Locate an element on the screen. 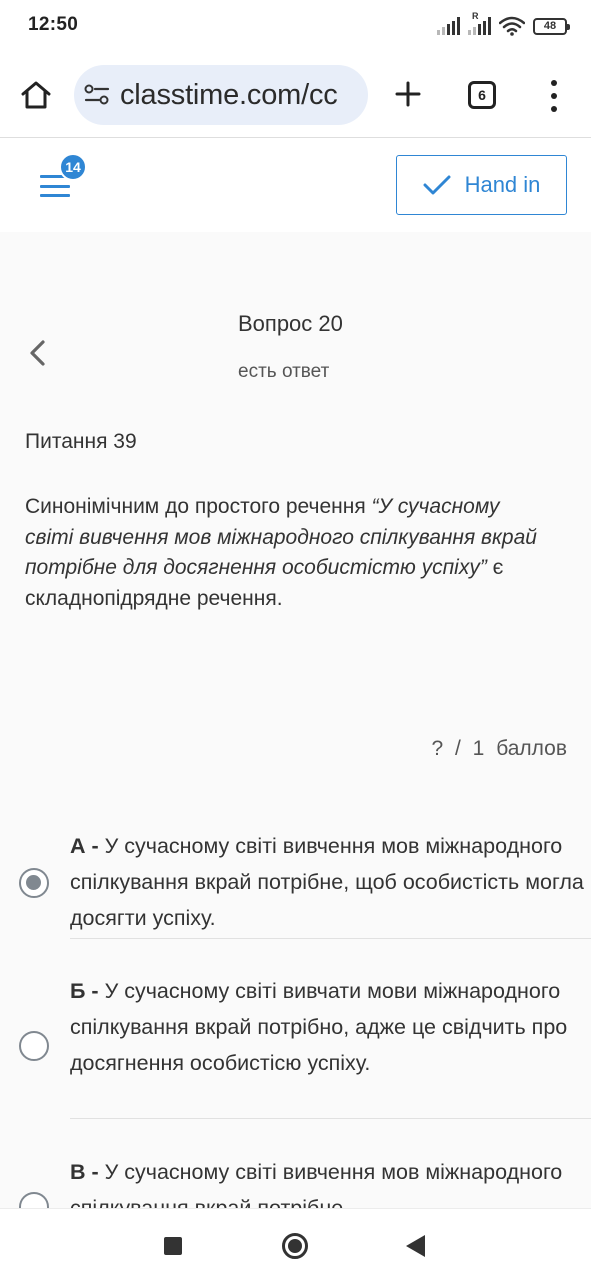  previous-question-button is located at coordinates (37, 353).